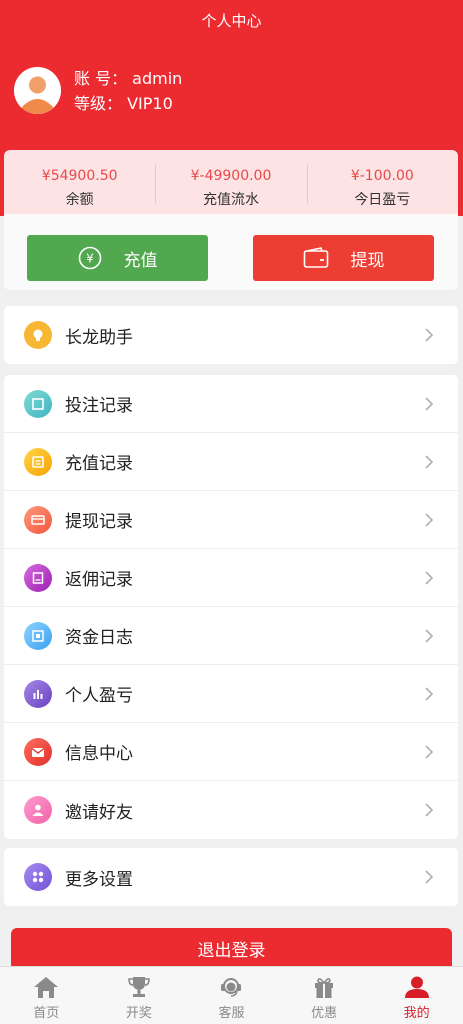 The image size is (463, 1024). What do you see at coordinates (231, 987) in the screenshot?
I see `headset-icon` at bounding box center [231, 987].